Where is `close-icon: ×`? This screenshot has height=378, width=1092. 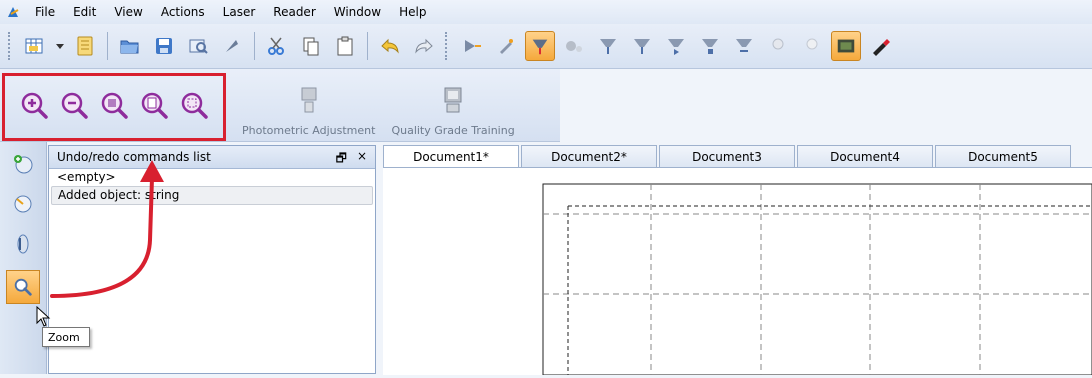
close-icon: × is located at coordinates (362, 159).